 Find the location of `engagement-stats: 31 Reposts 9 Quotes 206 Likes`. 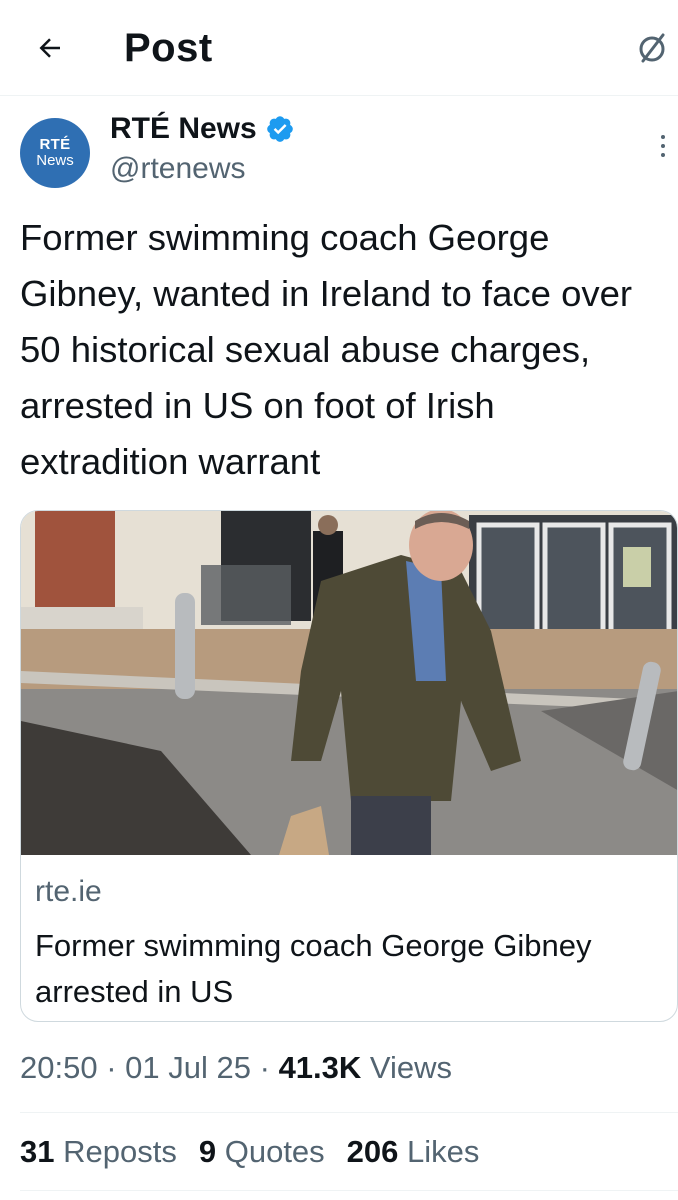

engagement-stats: 31 Reposts 9 Quotes 206 Likes is located at coordinates (249, 1152).